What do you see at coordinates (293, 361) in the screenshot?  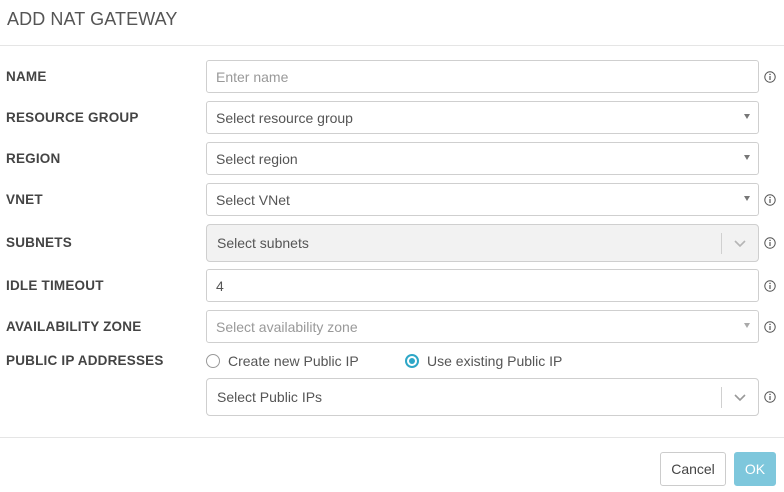 I see `radio-create-label: Create new Public IP` at bounding box center [293, 361].